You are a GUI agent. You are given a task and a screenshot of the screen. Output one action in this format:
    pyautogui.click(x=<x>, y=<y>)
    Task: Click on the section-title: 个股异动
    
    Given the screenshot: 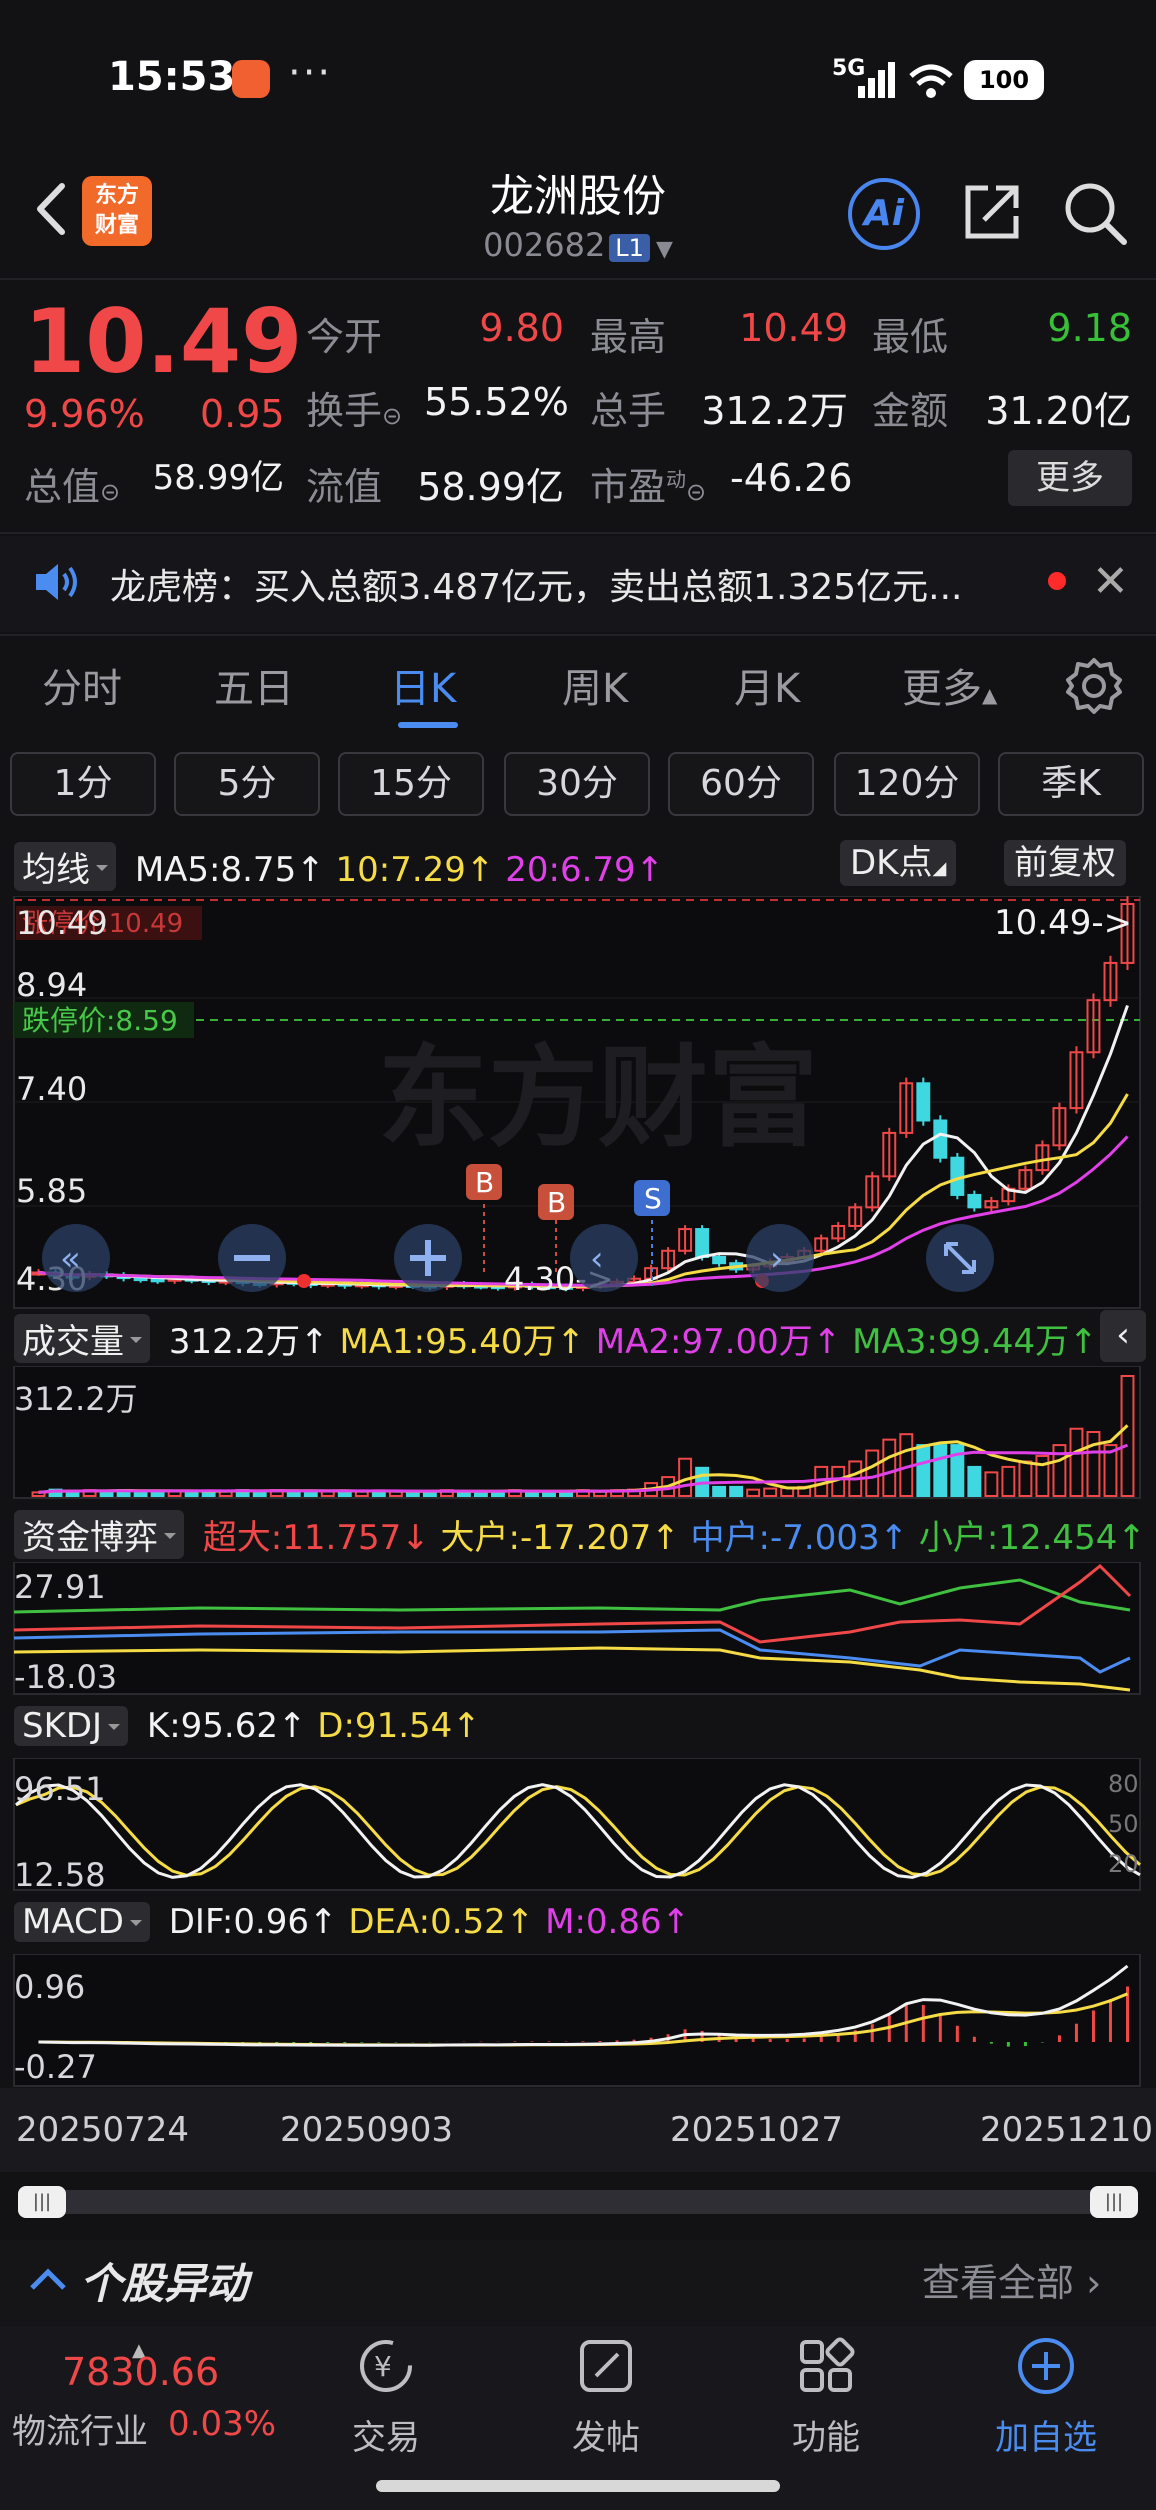 What is the action you would take?
    pyautogui.click(x=164, y=2283)
    